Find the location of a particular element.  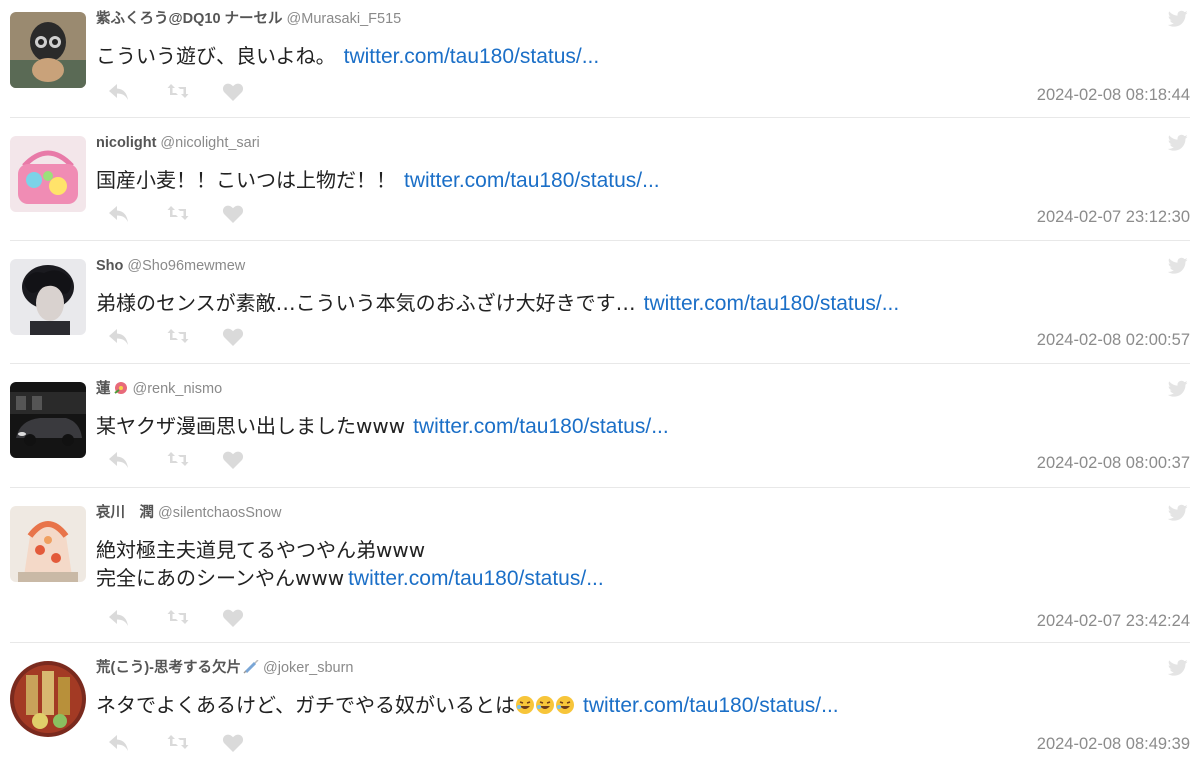

tweet-body: 国産小麦！！こいつは上物だ！！ is located at coordinates (246, 180).